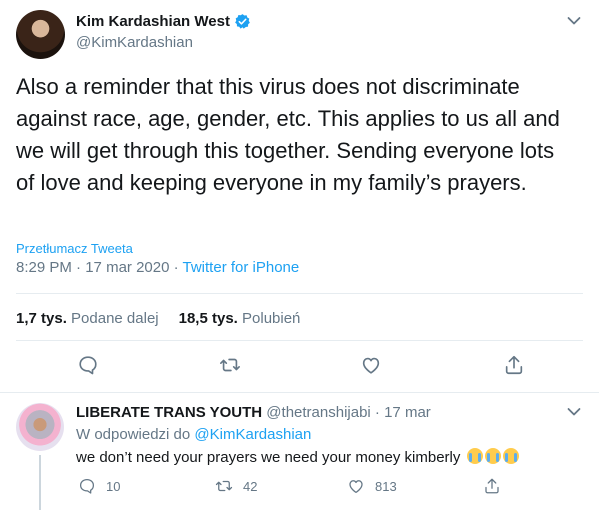  I want to click on reply-author-avatar, so click(40, 427).